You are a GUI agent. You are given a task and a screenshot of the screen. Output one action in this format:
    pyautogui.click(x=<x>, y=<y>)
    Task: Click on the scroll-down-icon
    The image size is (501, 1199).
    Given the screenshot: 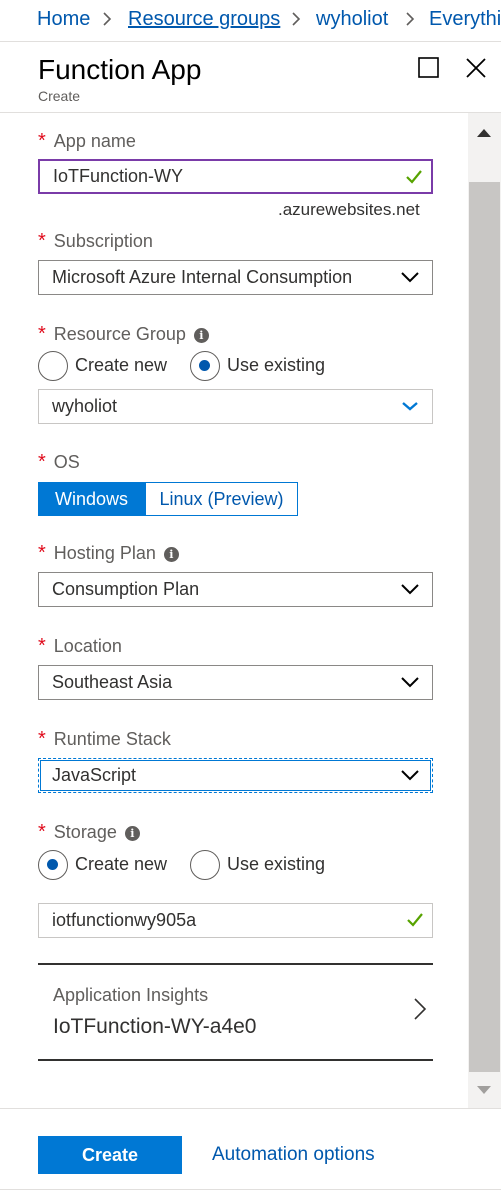 What is the action you would take?
    pyautogui.click(x=484, y=1090)
    